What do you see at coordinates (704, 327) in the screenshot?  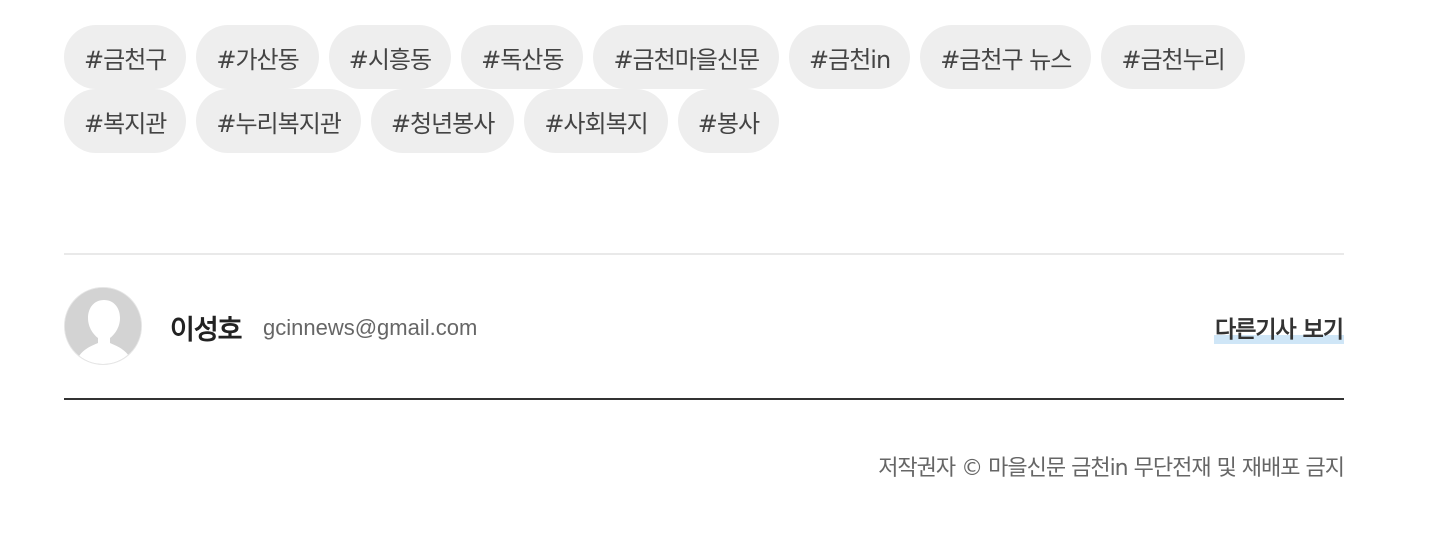 I see `author-info: 이성호 gcinnews@gmail.com 다른기사 보기` at bounding box center [704, 327].